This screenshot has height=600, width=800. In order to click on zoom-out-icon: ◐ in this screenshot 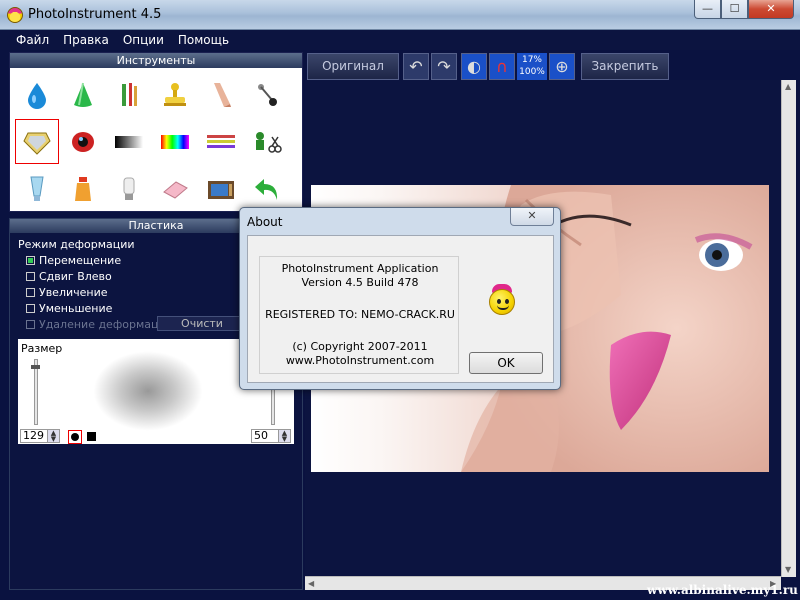, I will do `click(474, 66)`.